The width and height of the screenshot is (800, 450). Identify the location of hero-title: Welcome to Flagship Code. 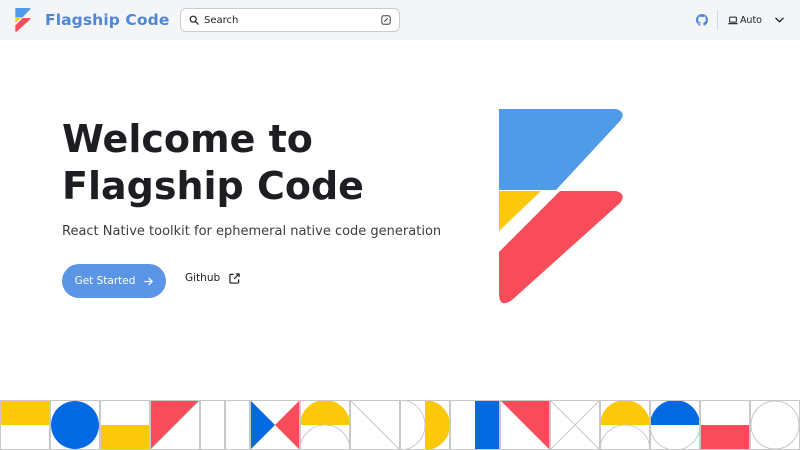
(262, 163).